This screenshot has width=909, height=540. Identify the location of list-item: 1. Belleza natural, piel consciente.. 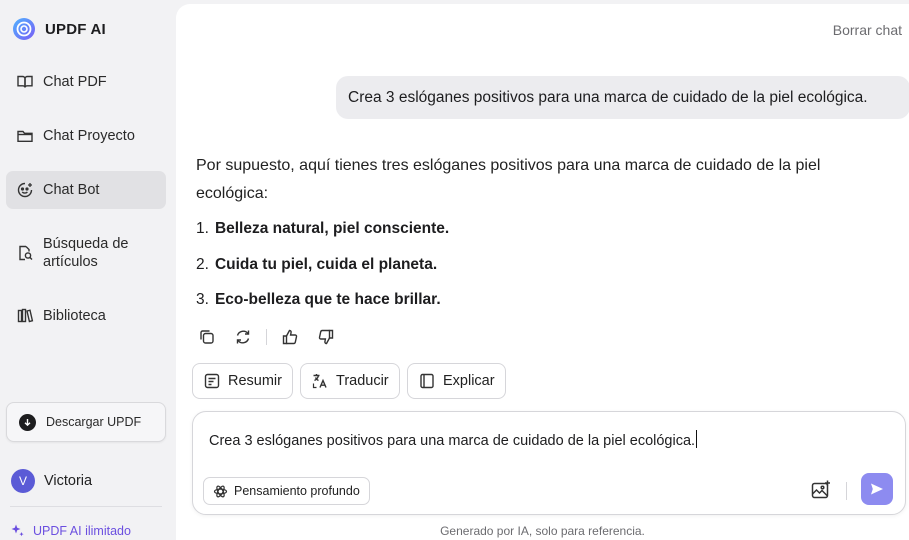
(322, 229).